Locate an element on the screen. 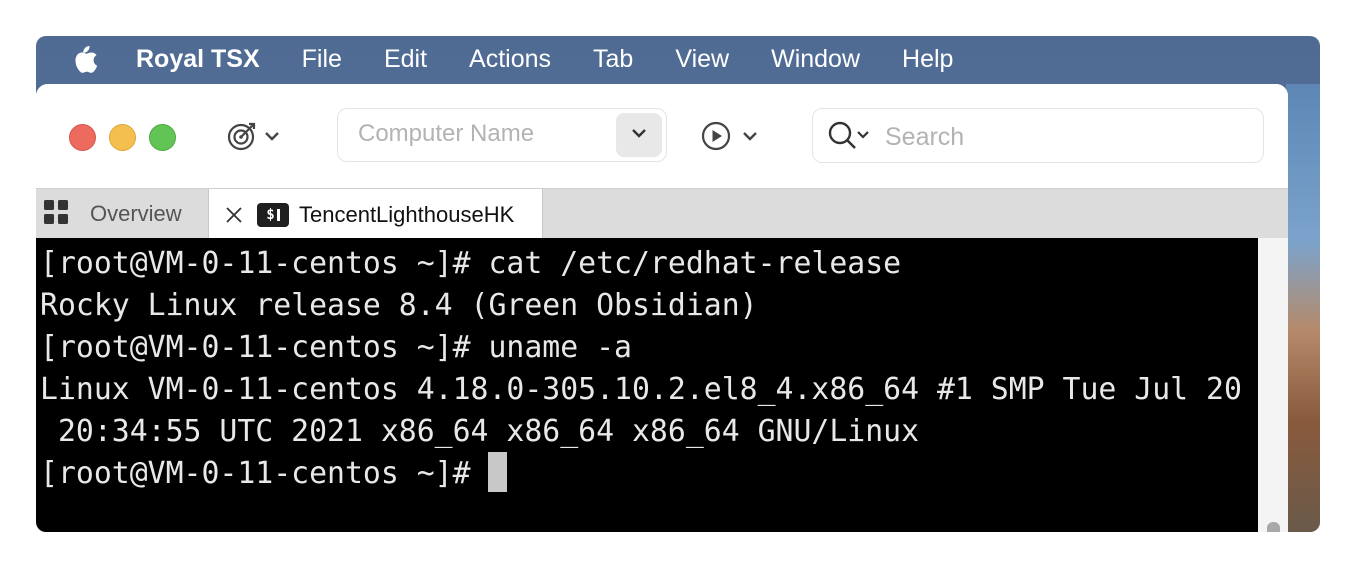 The width and height of the screenshot is (1356, 568). apple-icon is located at coordinates (85, 59).